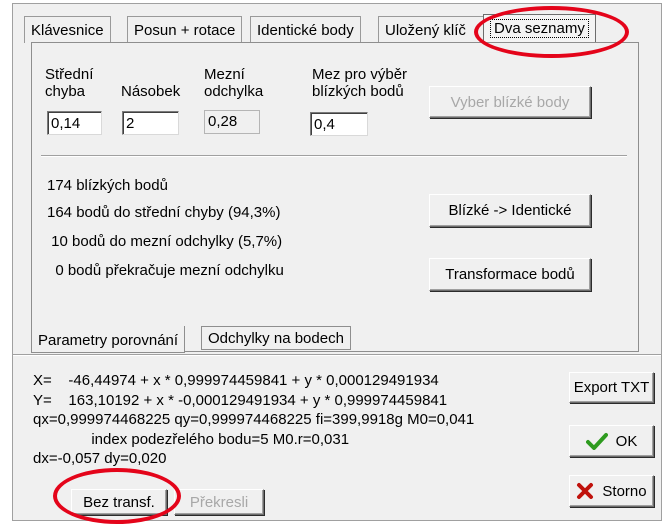 The height and width of the screenshot is (525, 667). Describe the element at coordinates (360, 83) in the screenshot. I see `mez-blizkych-label: Mez pro výběr blízkých bodů` at that location.